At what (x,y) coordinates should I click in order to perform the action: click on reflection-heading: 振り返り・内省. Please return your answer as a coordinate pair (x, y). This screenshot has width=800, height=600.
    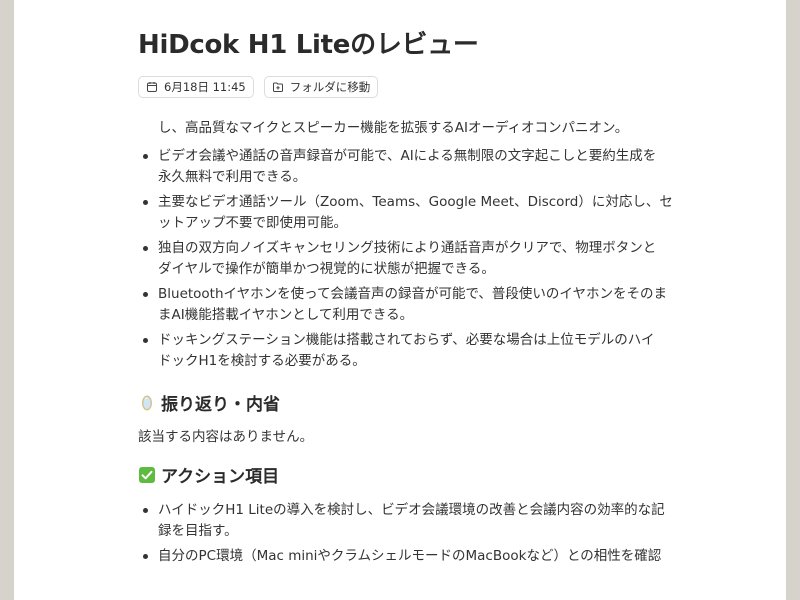
    Looking at the image, I should click on (209, 402).